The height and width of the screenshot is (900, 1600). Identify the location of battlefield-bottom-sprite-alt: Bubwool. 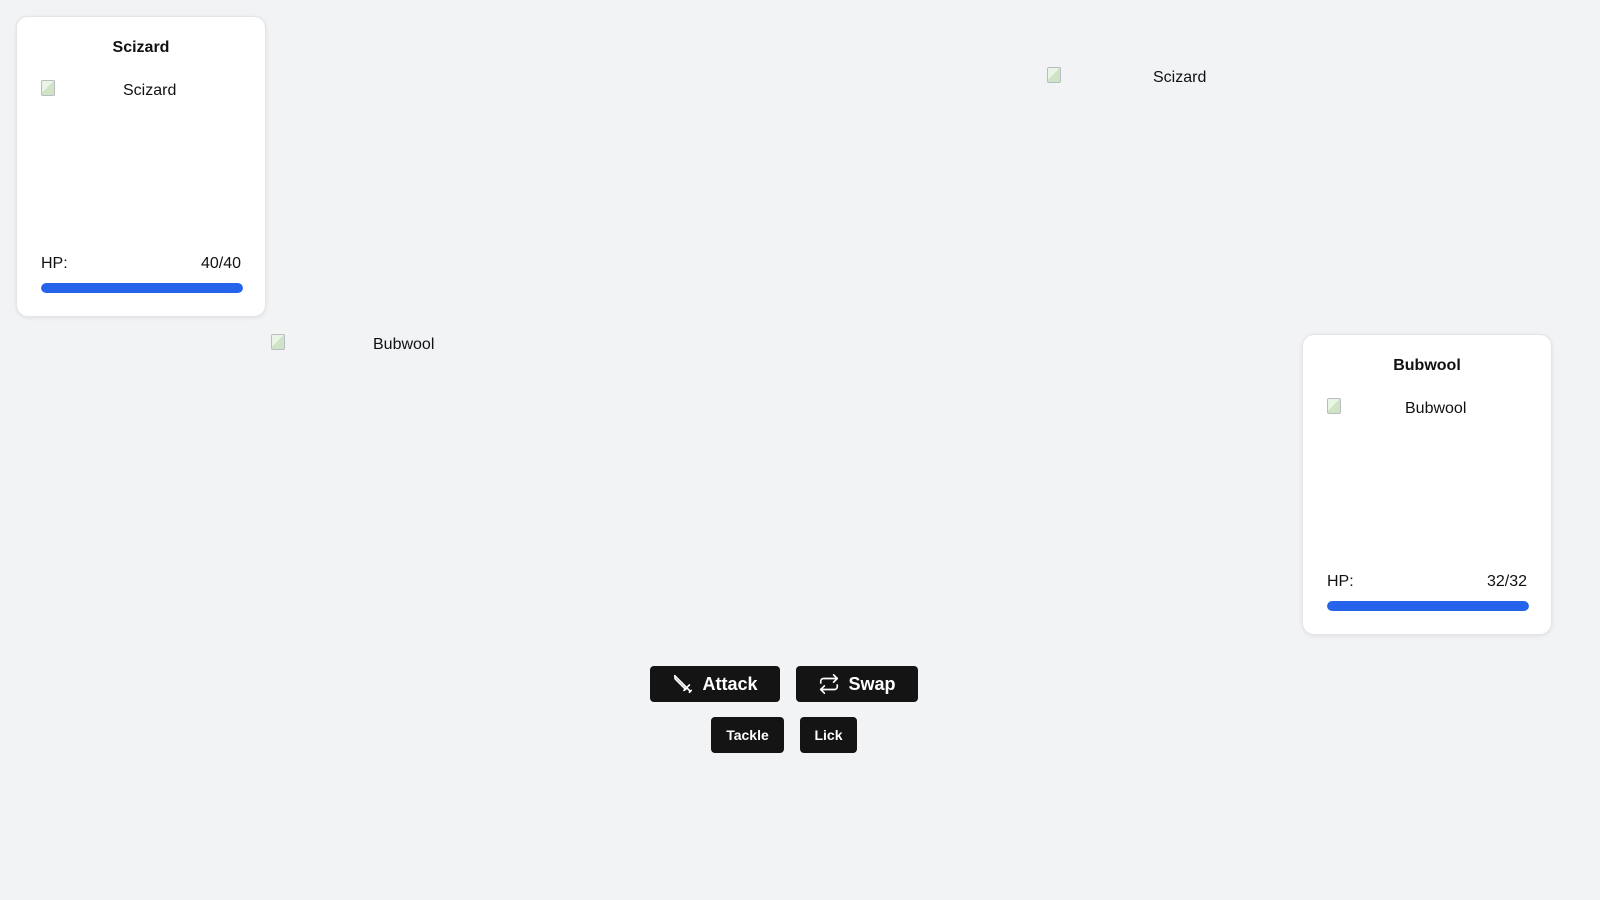
(404, 344).